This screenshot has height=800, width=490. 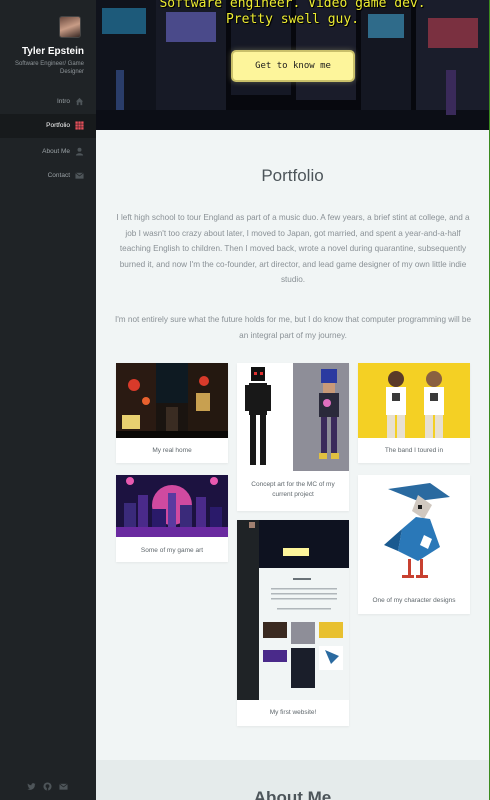 I want to click on hero-tagline-line-2: Pretty swell guy., so click(x=292, y=19).